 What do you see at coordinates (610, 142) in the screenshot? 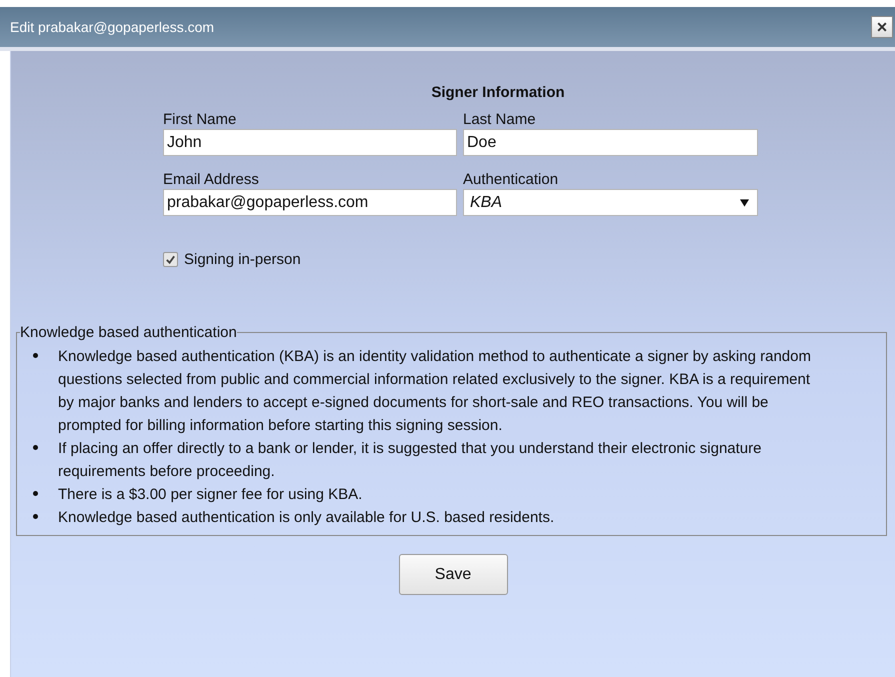
I see `input-field: Doe` at bounding box center [610, 142].